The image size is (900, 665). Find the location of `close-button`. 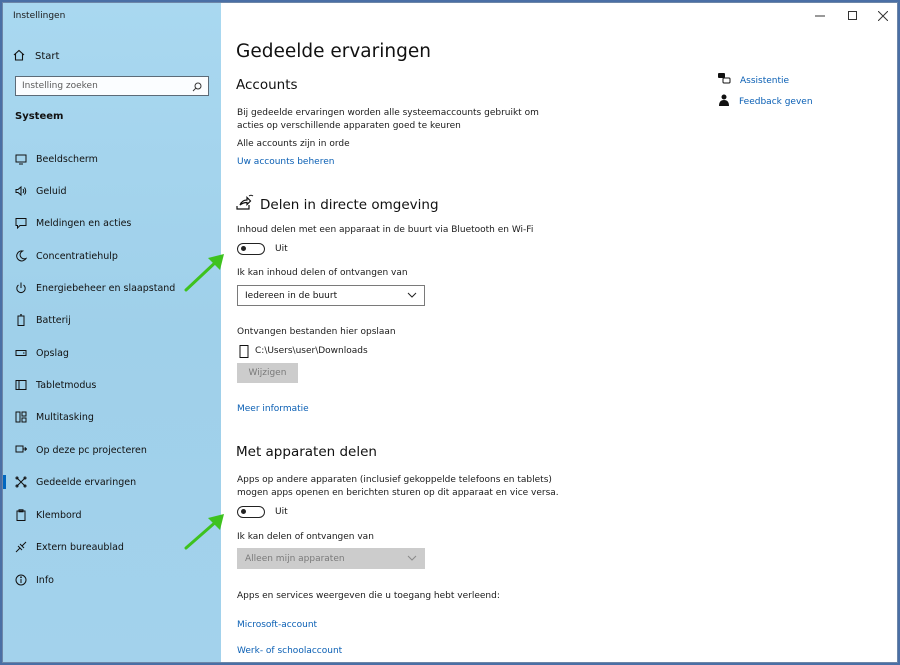

close-button is located at coordinates (883, 16).